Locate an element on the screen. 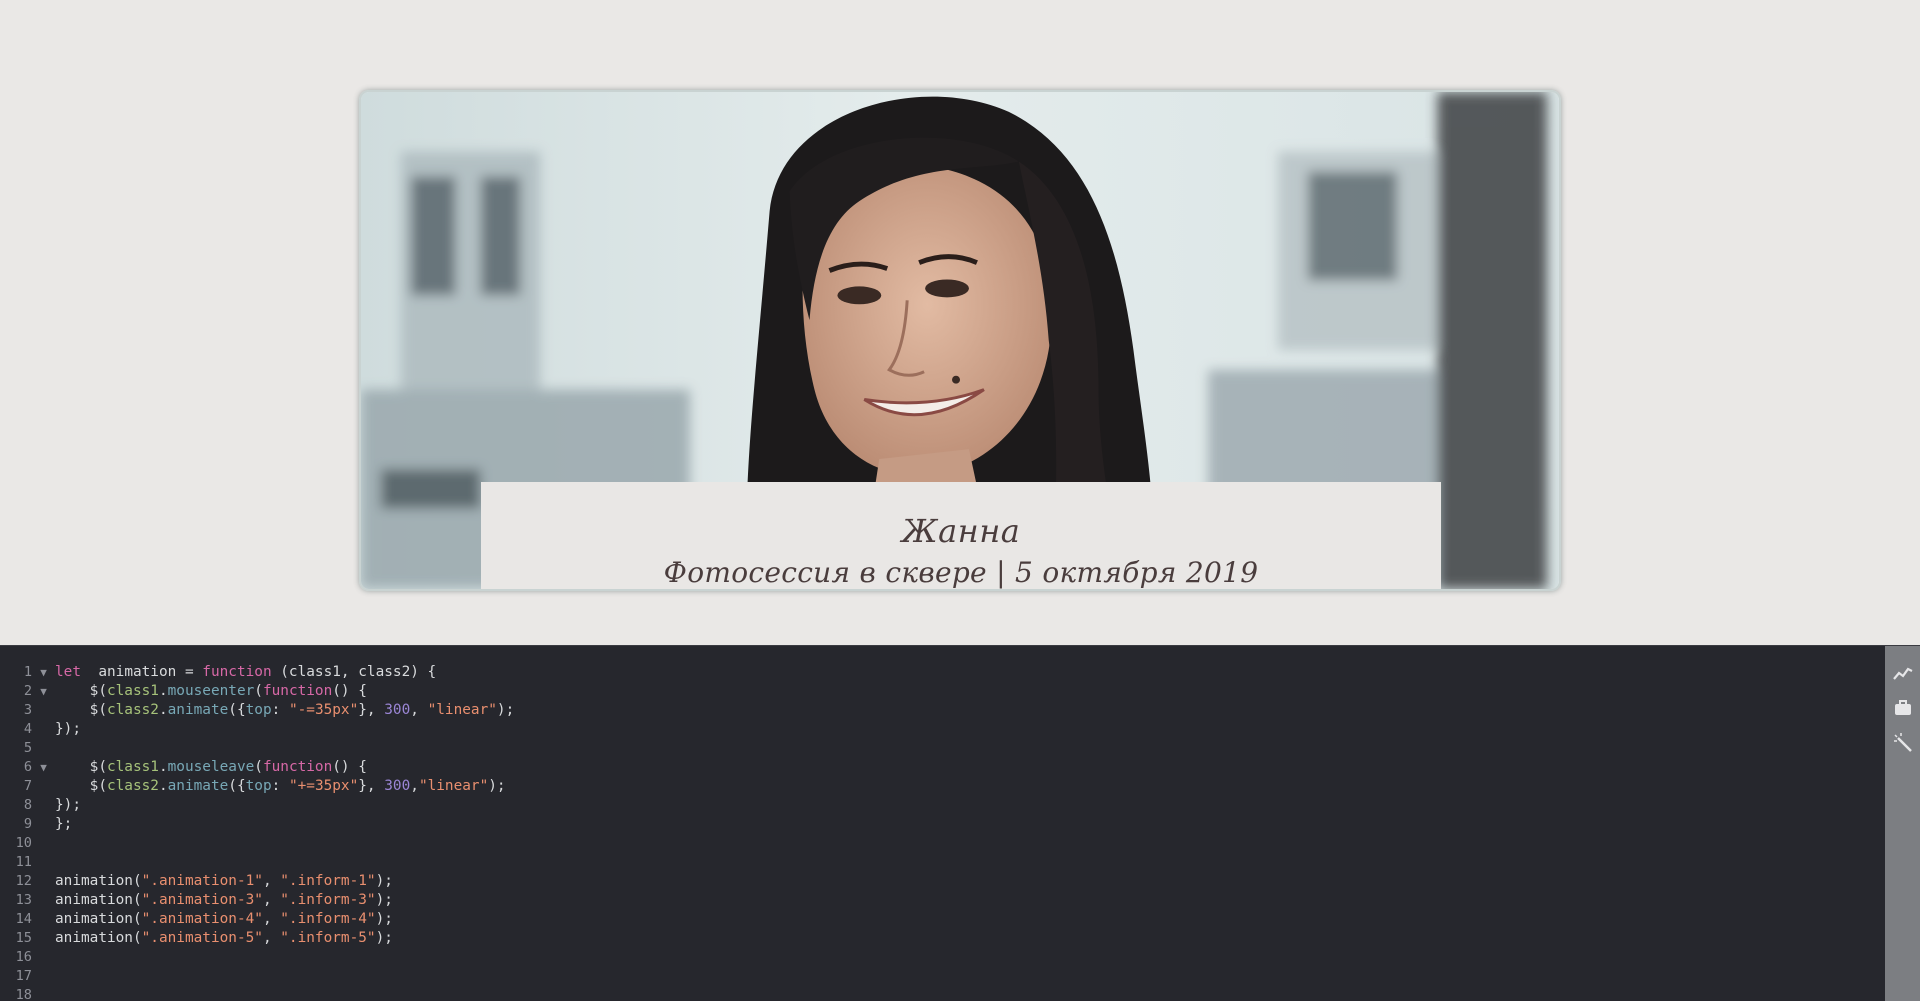 The height and width of the screenshot is (1001, 1920). code-token: }; is located at coordinates (64, 824).